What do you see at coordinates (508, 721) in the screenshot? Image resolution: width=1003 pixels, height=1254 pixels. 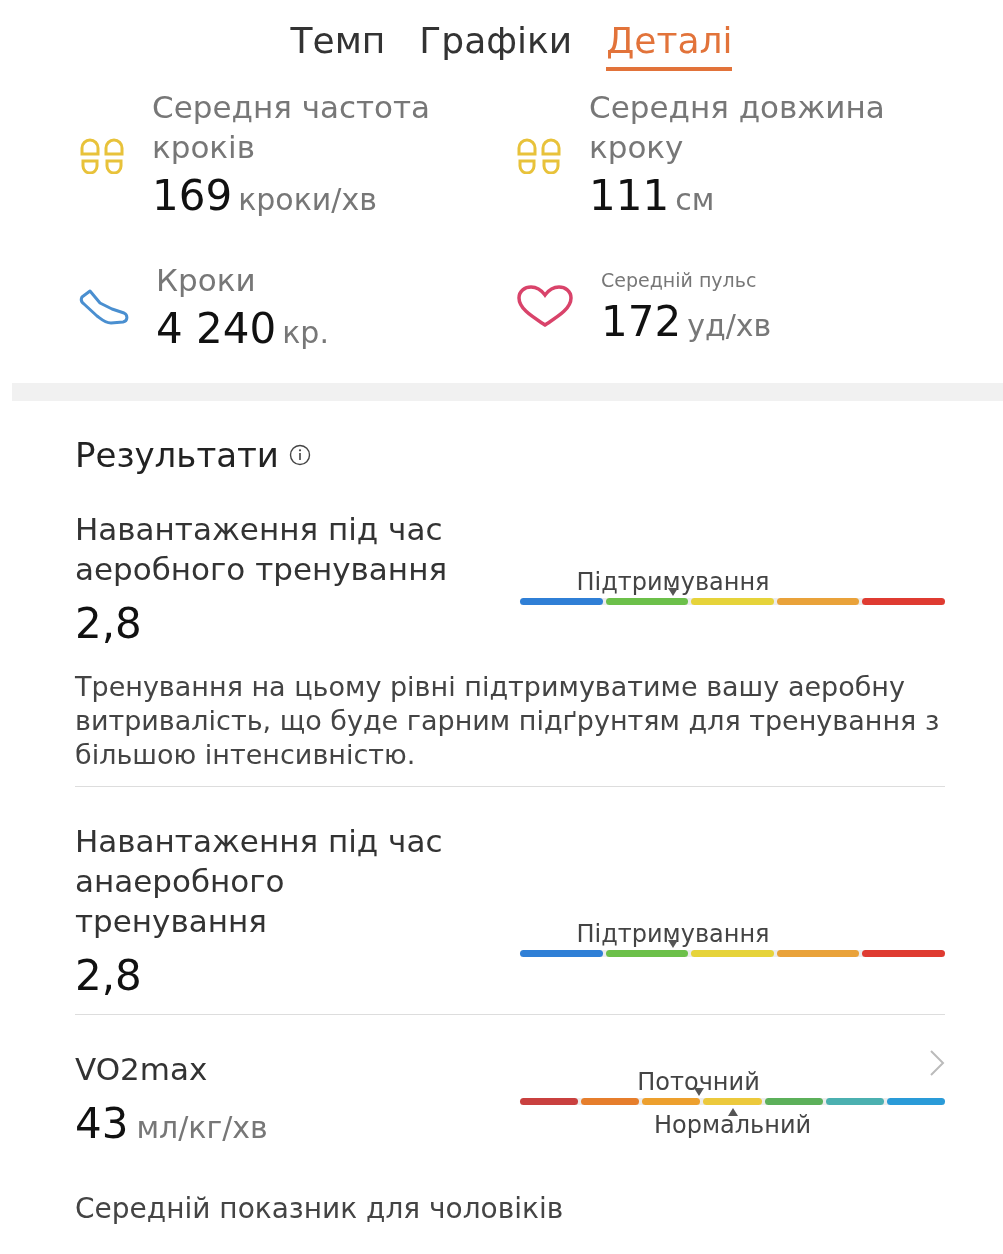 I see `description: Тренування на цьому рівні підтримуватиме вашу аеробну витривалість, що буде гарним підґрунтям для тренування з більшою інтенсивністю.` at bounding box center [508, 721].